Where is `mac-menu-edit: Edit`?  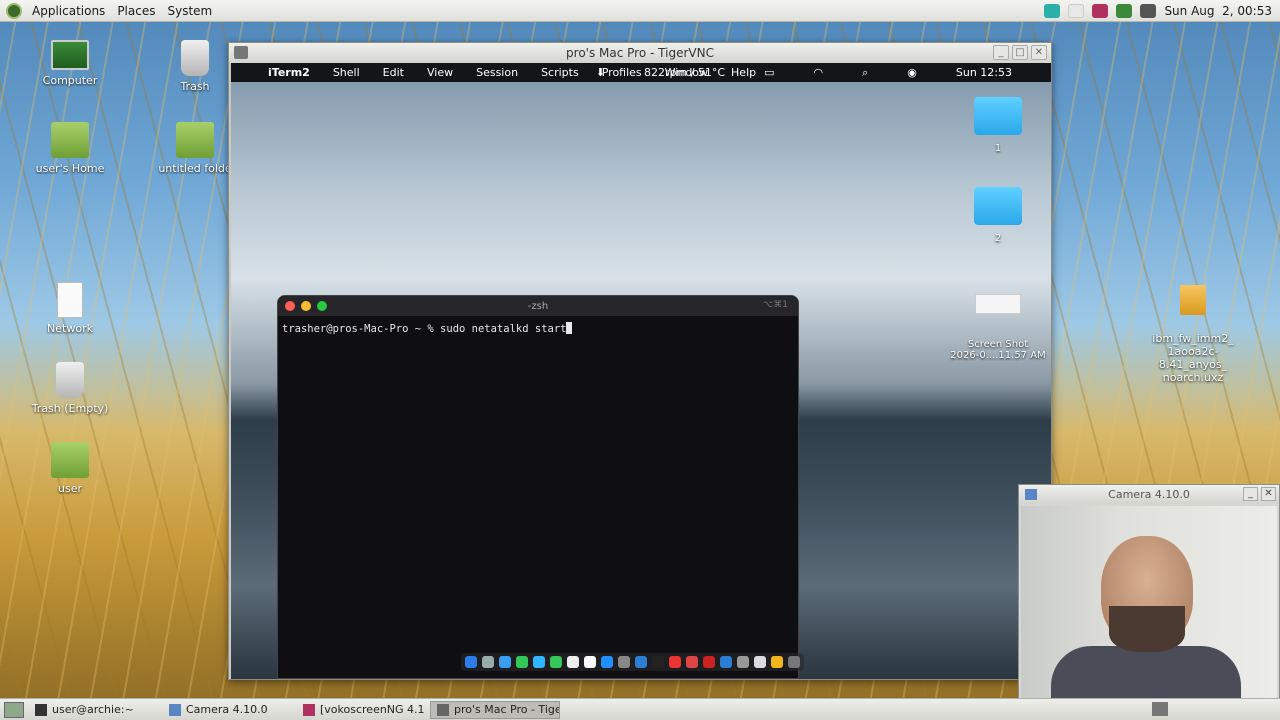 mac-menu-edit: Edit is located at coordinates (393, 72).